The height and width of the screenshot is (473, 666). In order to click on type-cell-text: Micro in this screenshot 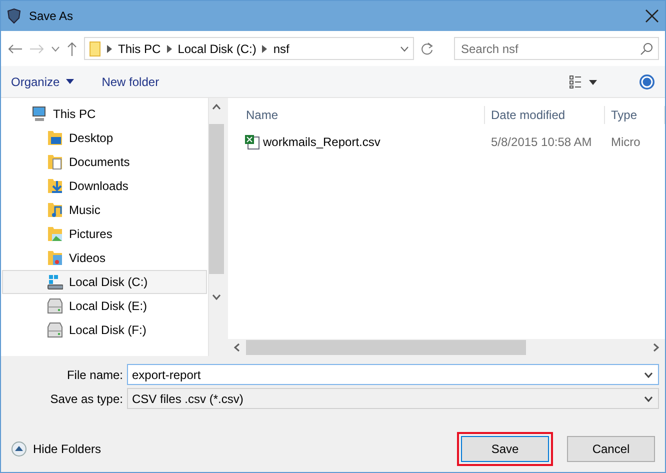, I will do `click(625, 142)`.